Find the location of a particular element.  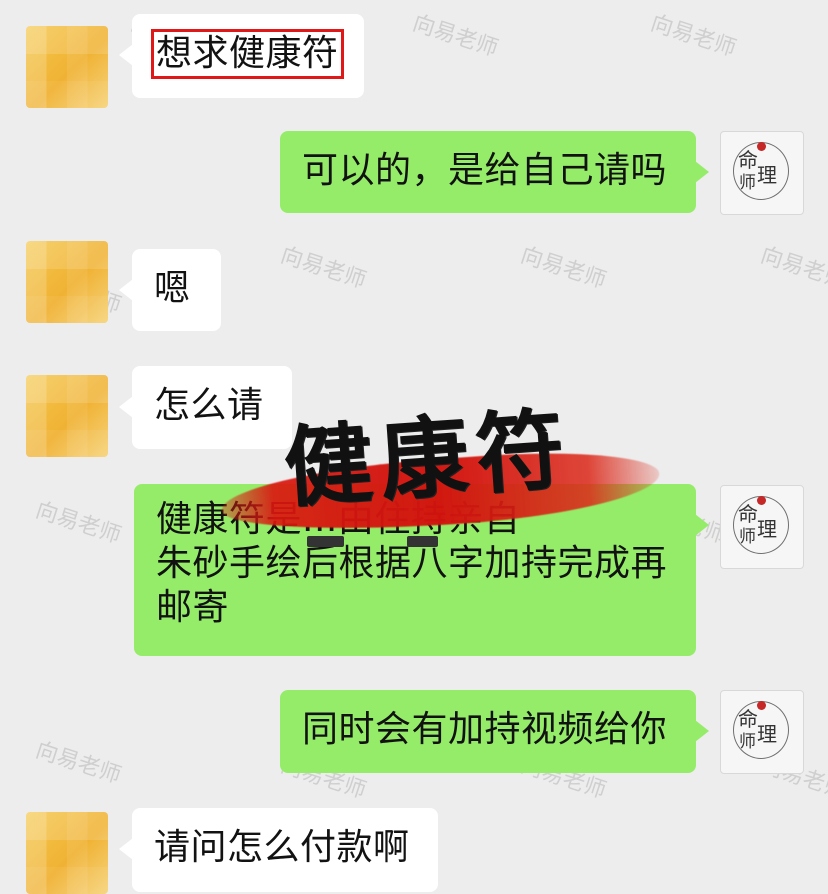

message-text: 可以的，是给自己请吗 is located at coordinates (485, 170).